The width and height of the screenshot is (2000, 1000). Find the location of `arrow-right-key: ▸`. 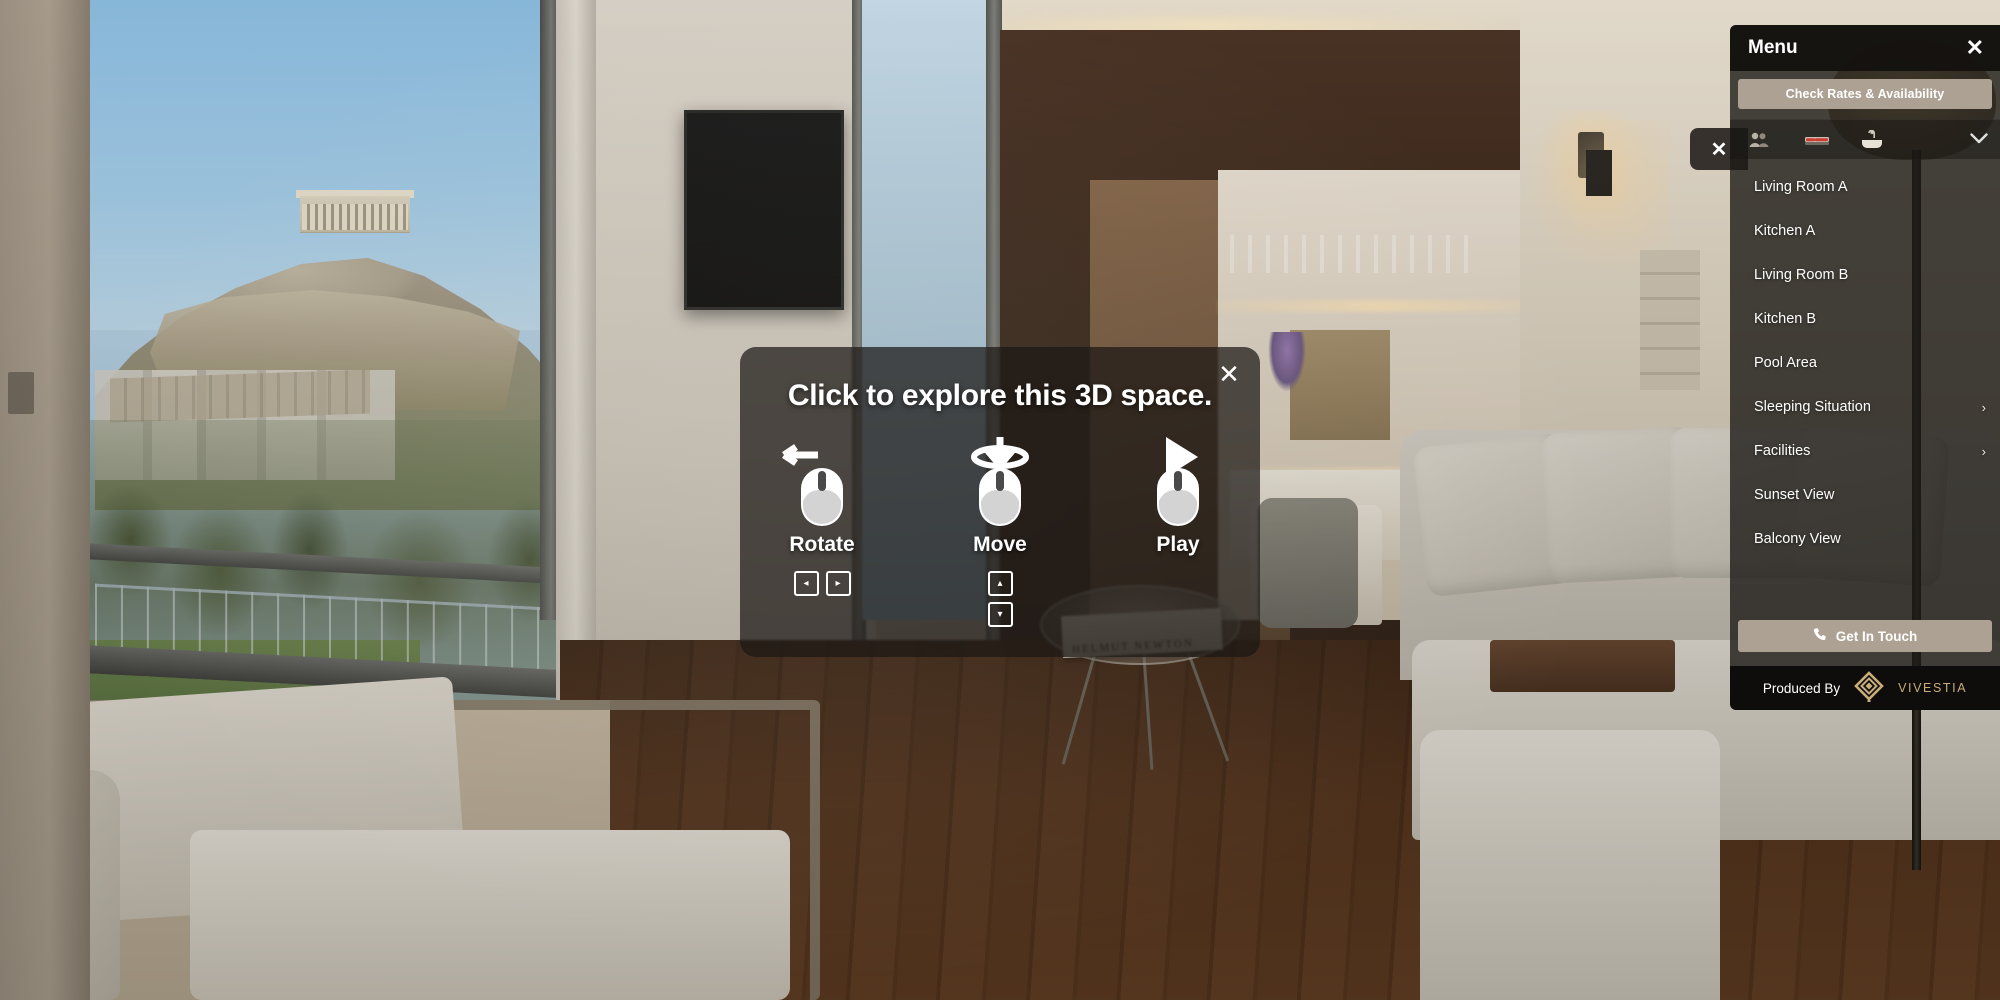

arrow-right-key: ▸ is located at coordinates (838, 583).